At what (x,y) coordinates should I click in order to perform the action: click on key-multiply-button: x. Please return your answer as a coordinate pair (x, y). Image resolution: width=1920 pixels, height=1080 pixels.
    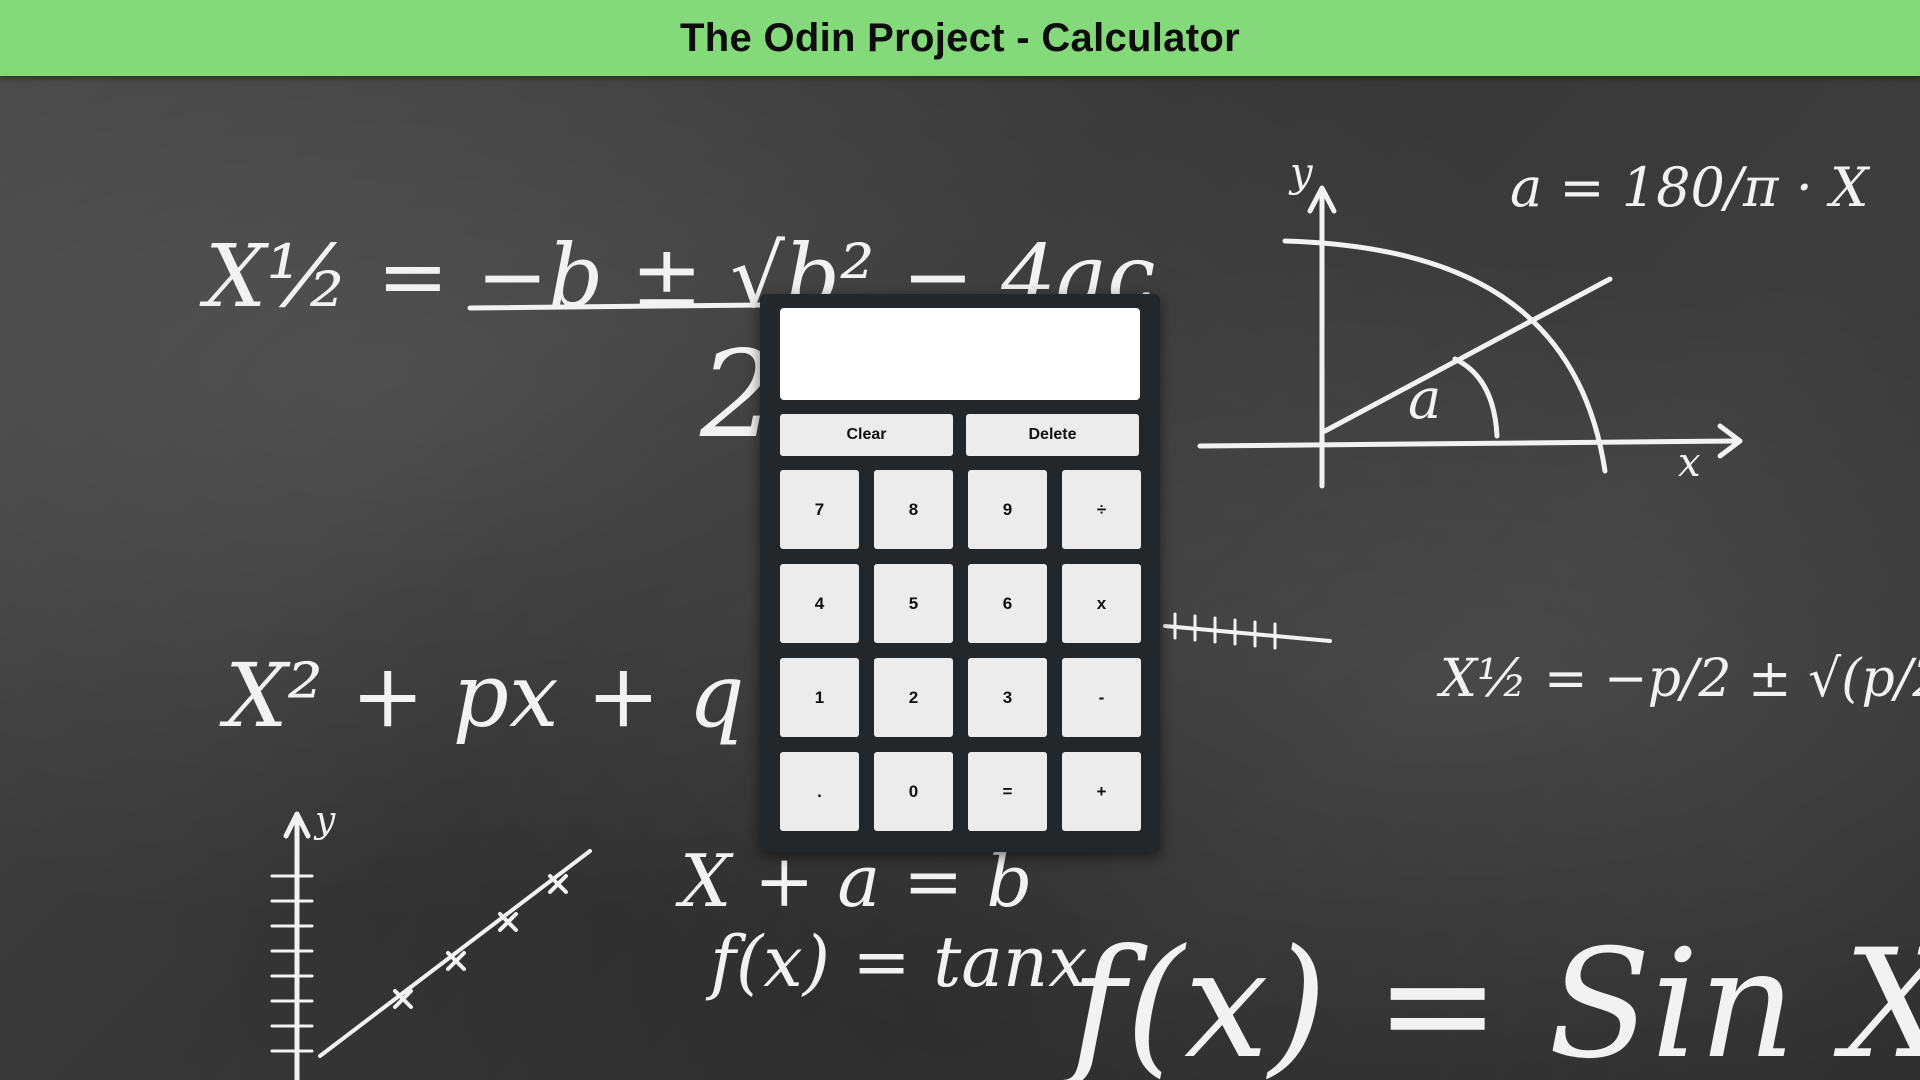
    Looking at the image, I should click on (1101, 603).